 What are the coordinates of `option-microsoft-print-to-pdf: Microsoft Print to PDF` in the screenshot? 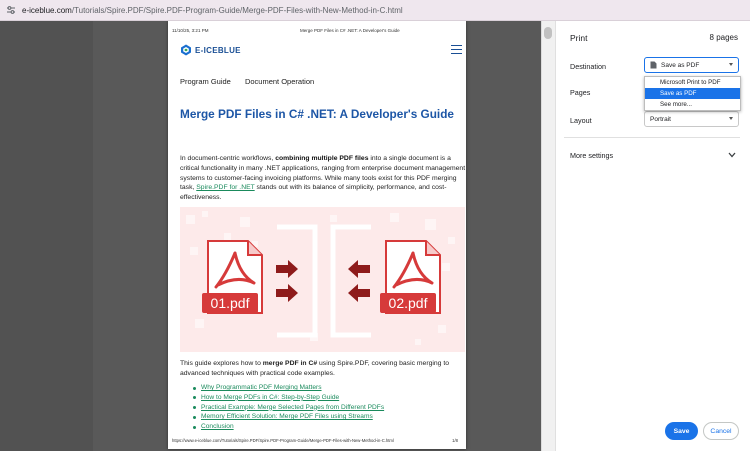 It's located at (692, 82).